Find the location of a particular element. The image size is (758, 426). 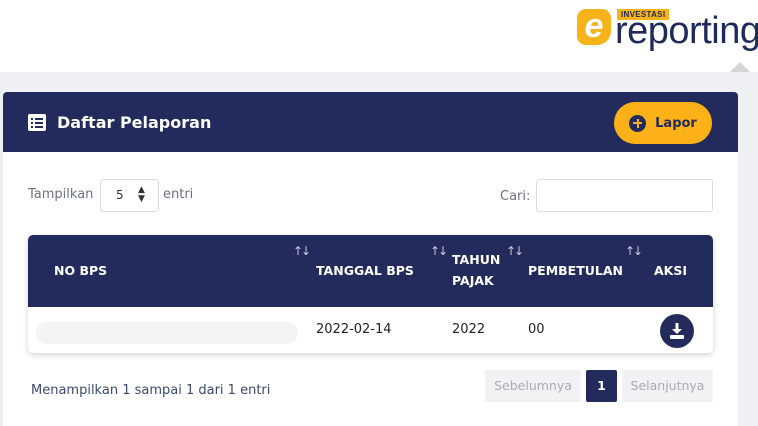

col-no-bps: NO BPS is located at coordinates (80, 271).